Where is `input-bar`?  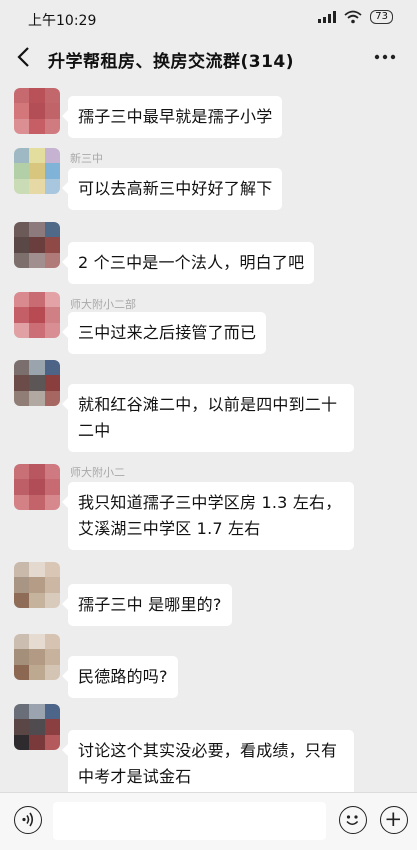 input-bar is located at coordinates (208, 821).